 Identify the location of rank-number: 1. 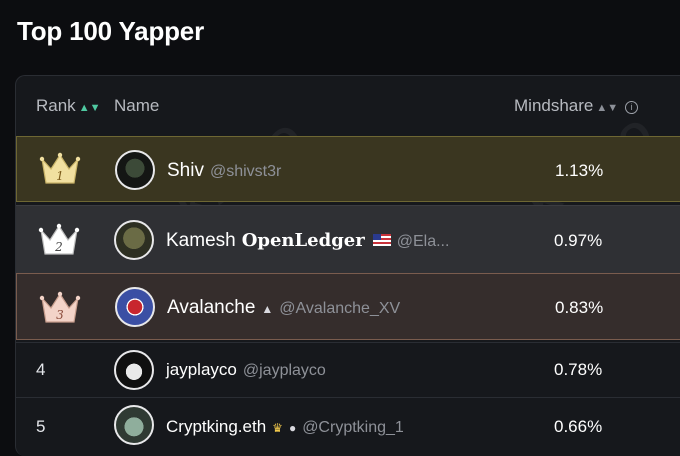
(60, 176).